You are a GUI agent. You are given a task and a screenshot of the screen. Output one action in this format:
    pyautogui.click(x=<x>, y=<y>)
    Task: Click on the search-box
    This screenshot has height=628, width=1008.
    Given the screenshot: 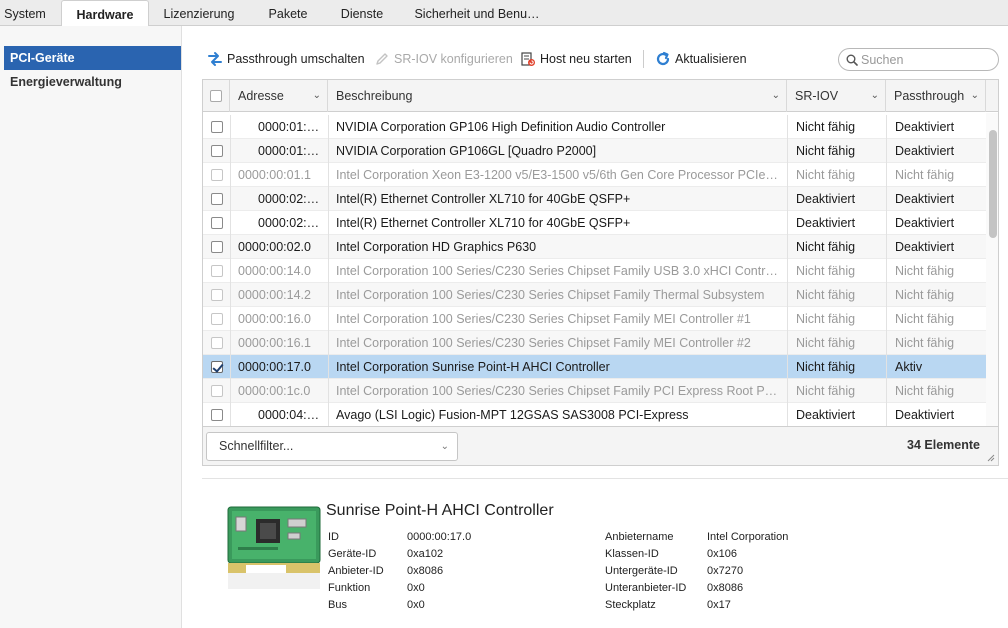 What is the action you would take?
    pyautogui.click(x=918, y=59)
    